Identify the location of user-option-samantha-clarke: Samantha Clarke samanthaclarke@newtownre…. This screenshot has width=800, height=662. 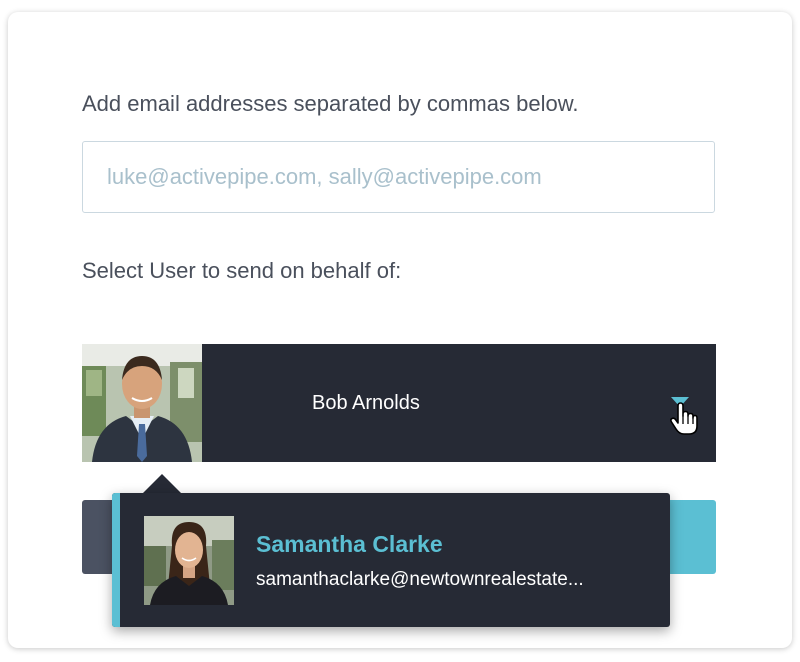
(391, 560).